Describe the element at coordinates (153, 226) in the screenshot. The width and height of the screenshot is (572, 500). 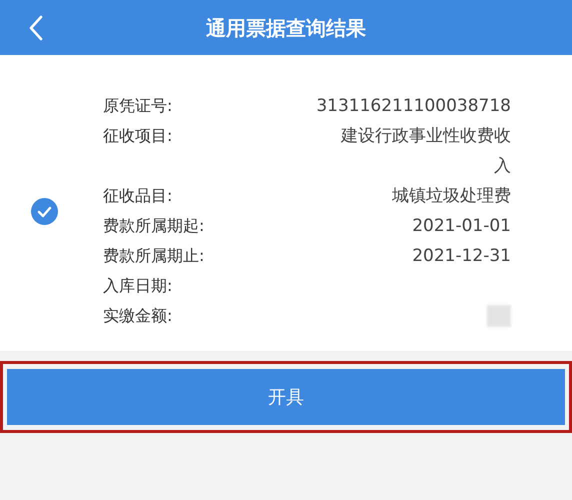
I see `field-label: 费款所属期起:` at that location.